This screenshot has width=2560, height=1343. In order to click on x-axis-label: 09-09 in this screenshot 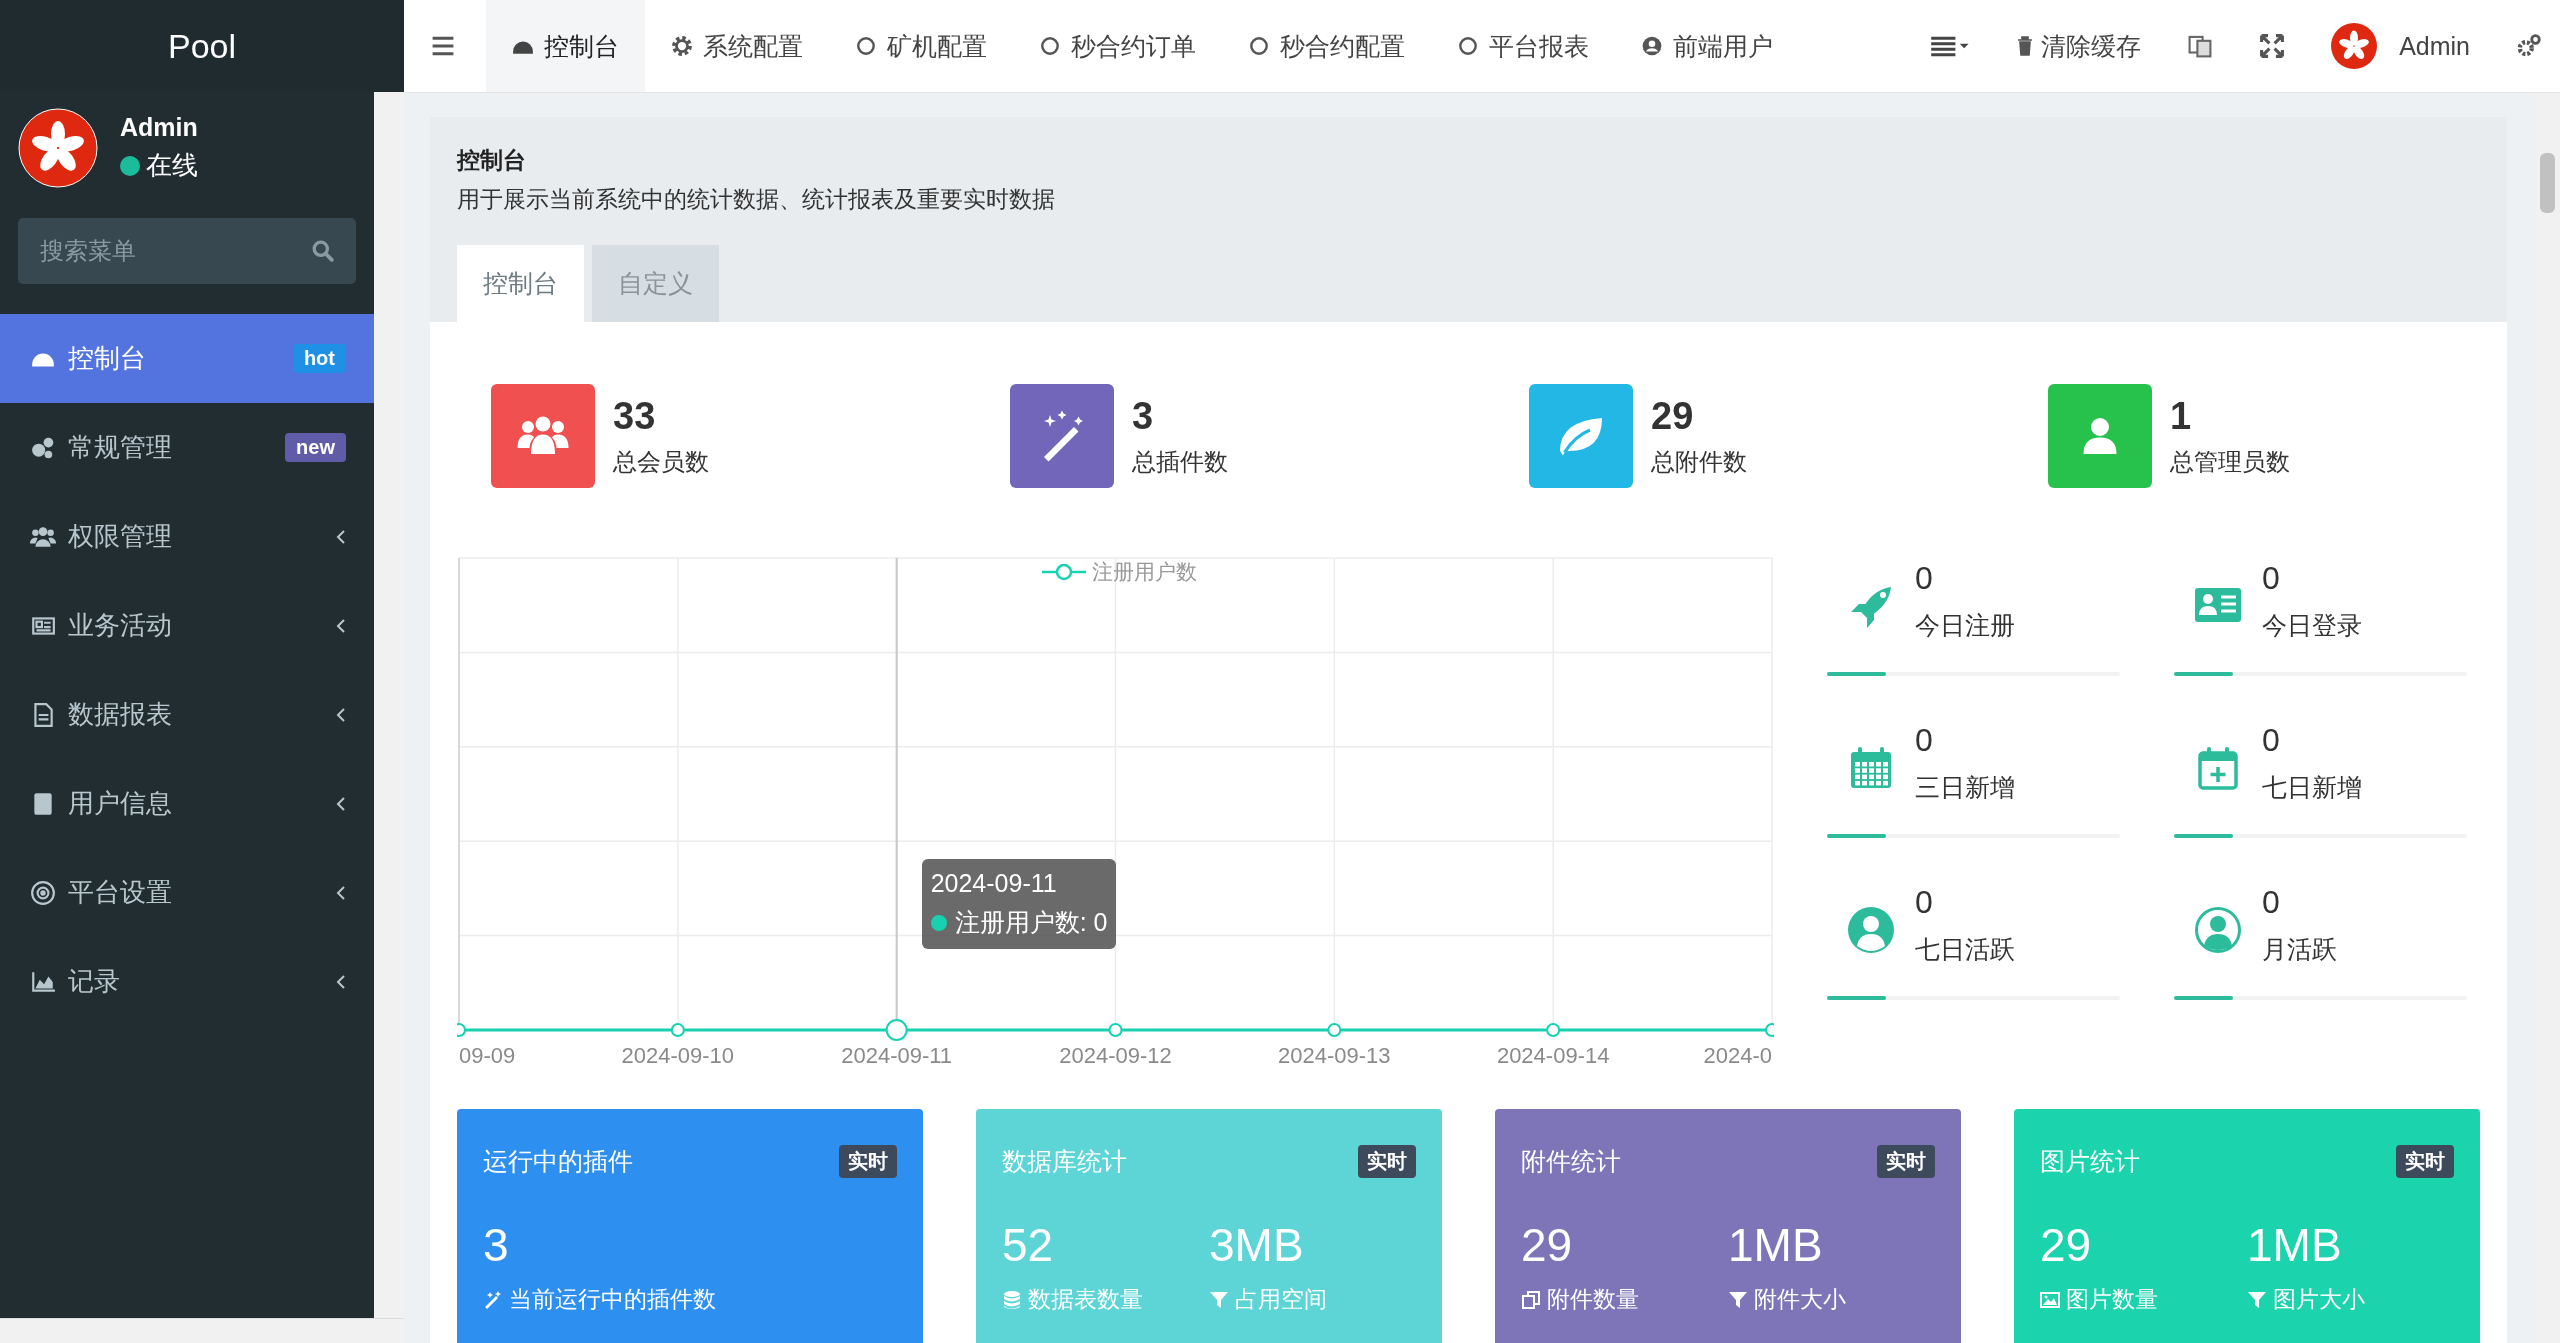, I will do `click(487, 1055)`.